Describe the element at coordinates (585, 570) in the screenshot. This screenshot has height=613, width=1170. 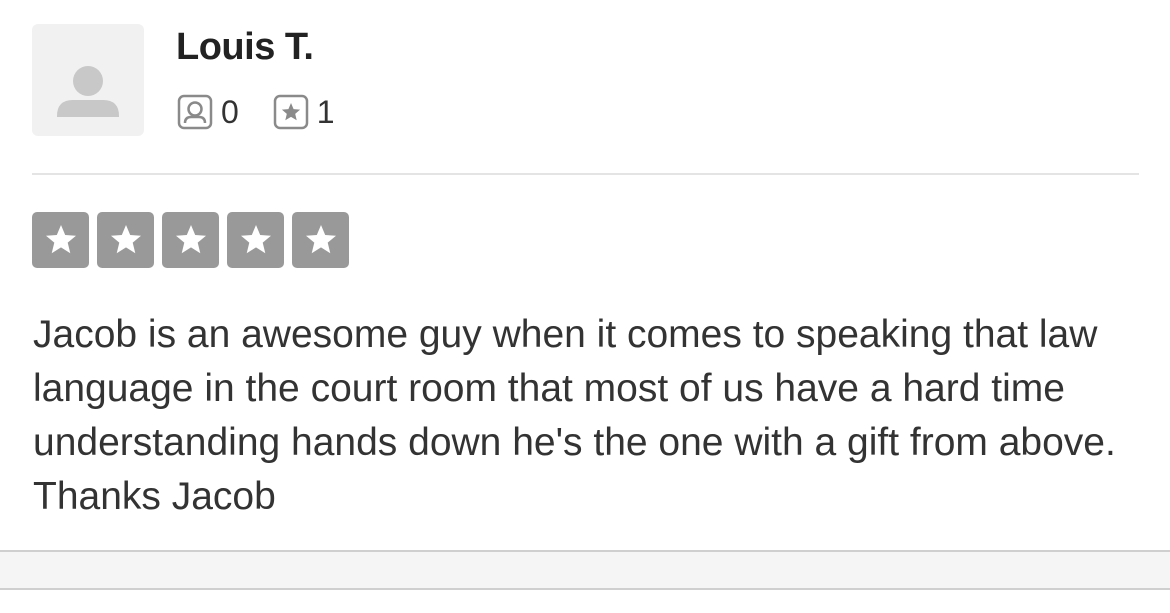
I see `card-bottom-separator` at that location.